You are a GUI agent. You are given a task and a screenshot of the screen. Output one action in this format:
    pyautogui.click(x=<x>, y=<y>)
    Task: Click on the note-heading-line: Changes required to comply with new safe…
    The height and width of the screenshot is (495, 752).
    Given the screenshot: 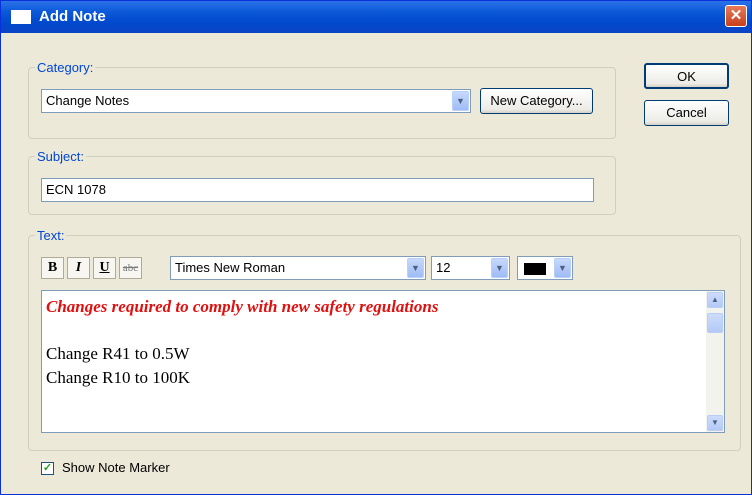 What is the action you would take?
    pyautogui.click(x=242, y=306)
    